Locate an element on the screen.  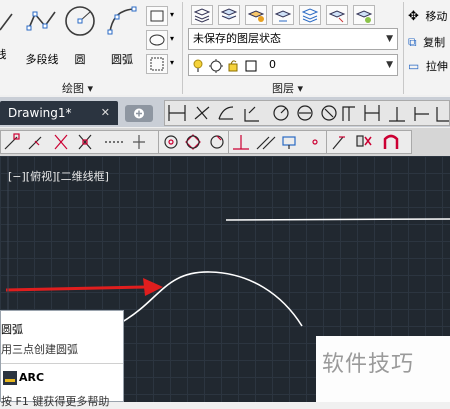
tooltip-divider is located at coordinates (62, 363).